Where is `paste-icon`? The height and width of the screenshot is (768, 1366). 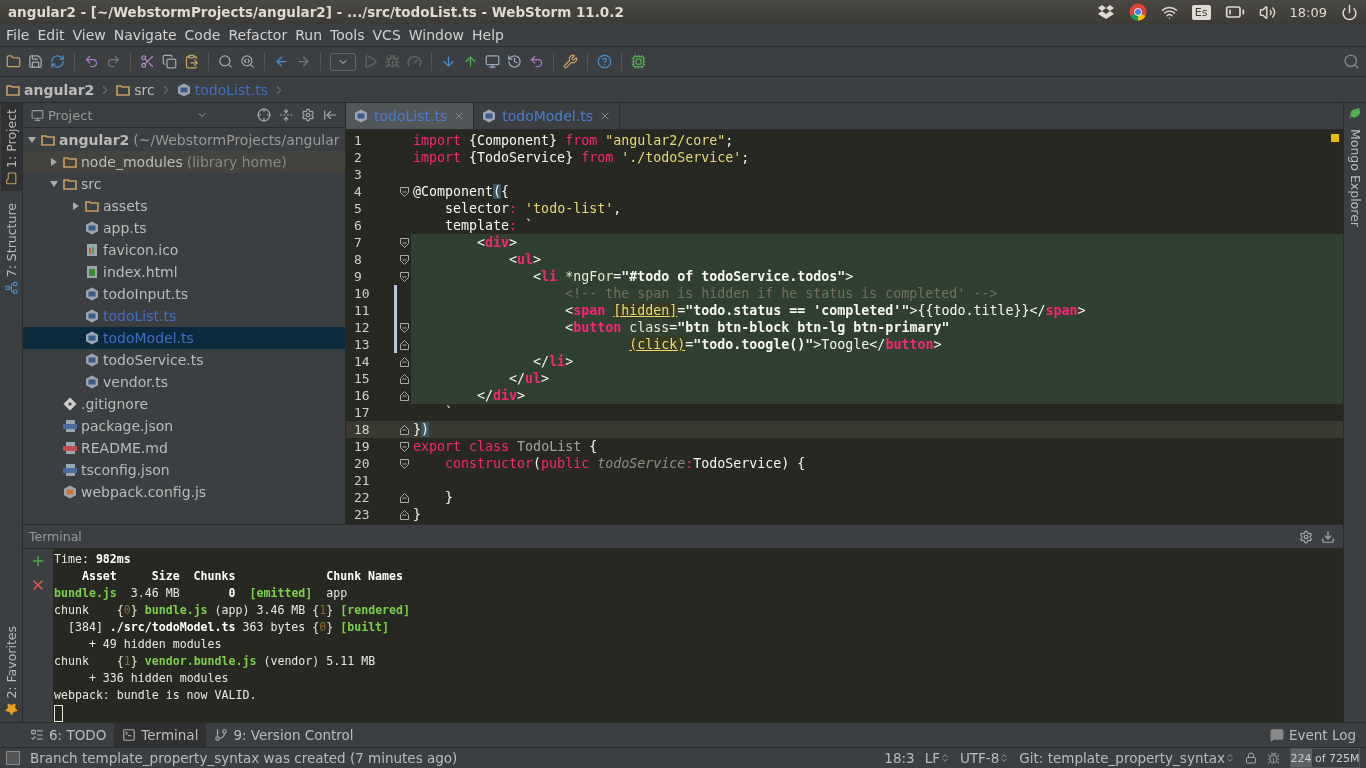 paste-icon is located at coordinates (191, 61).